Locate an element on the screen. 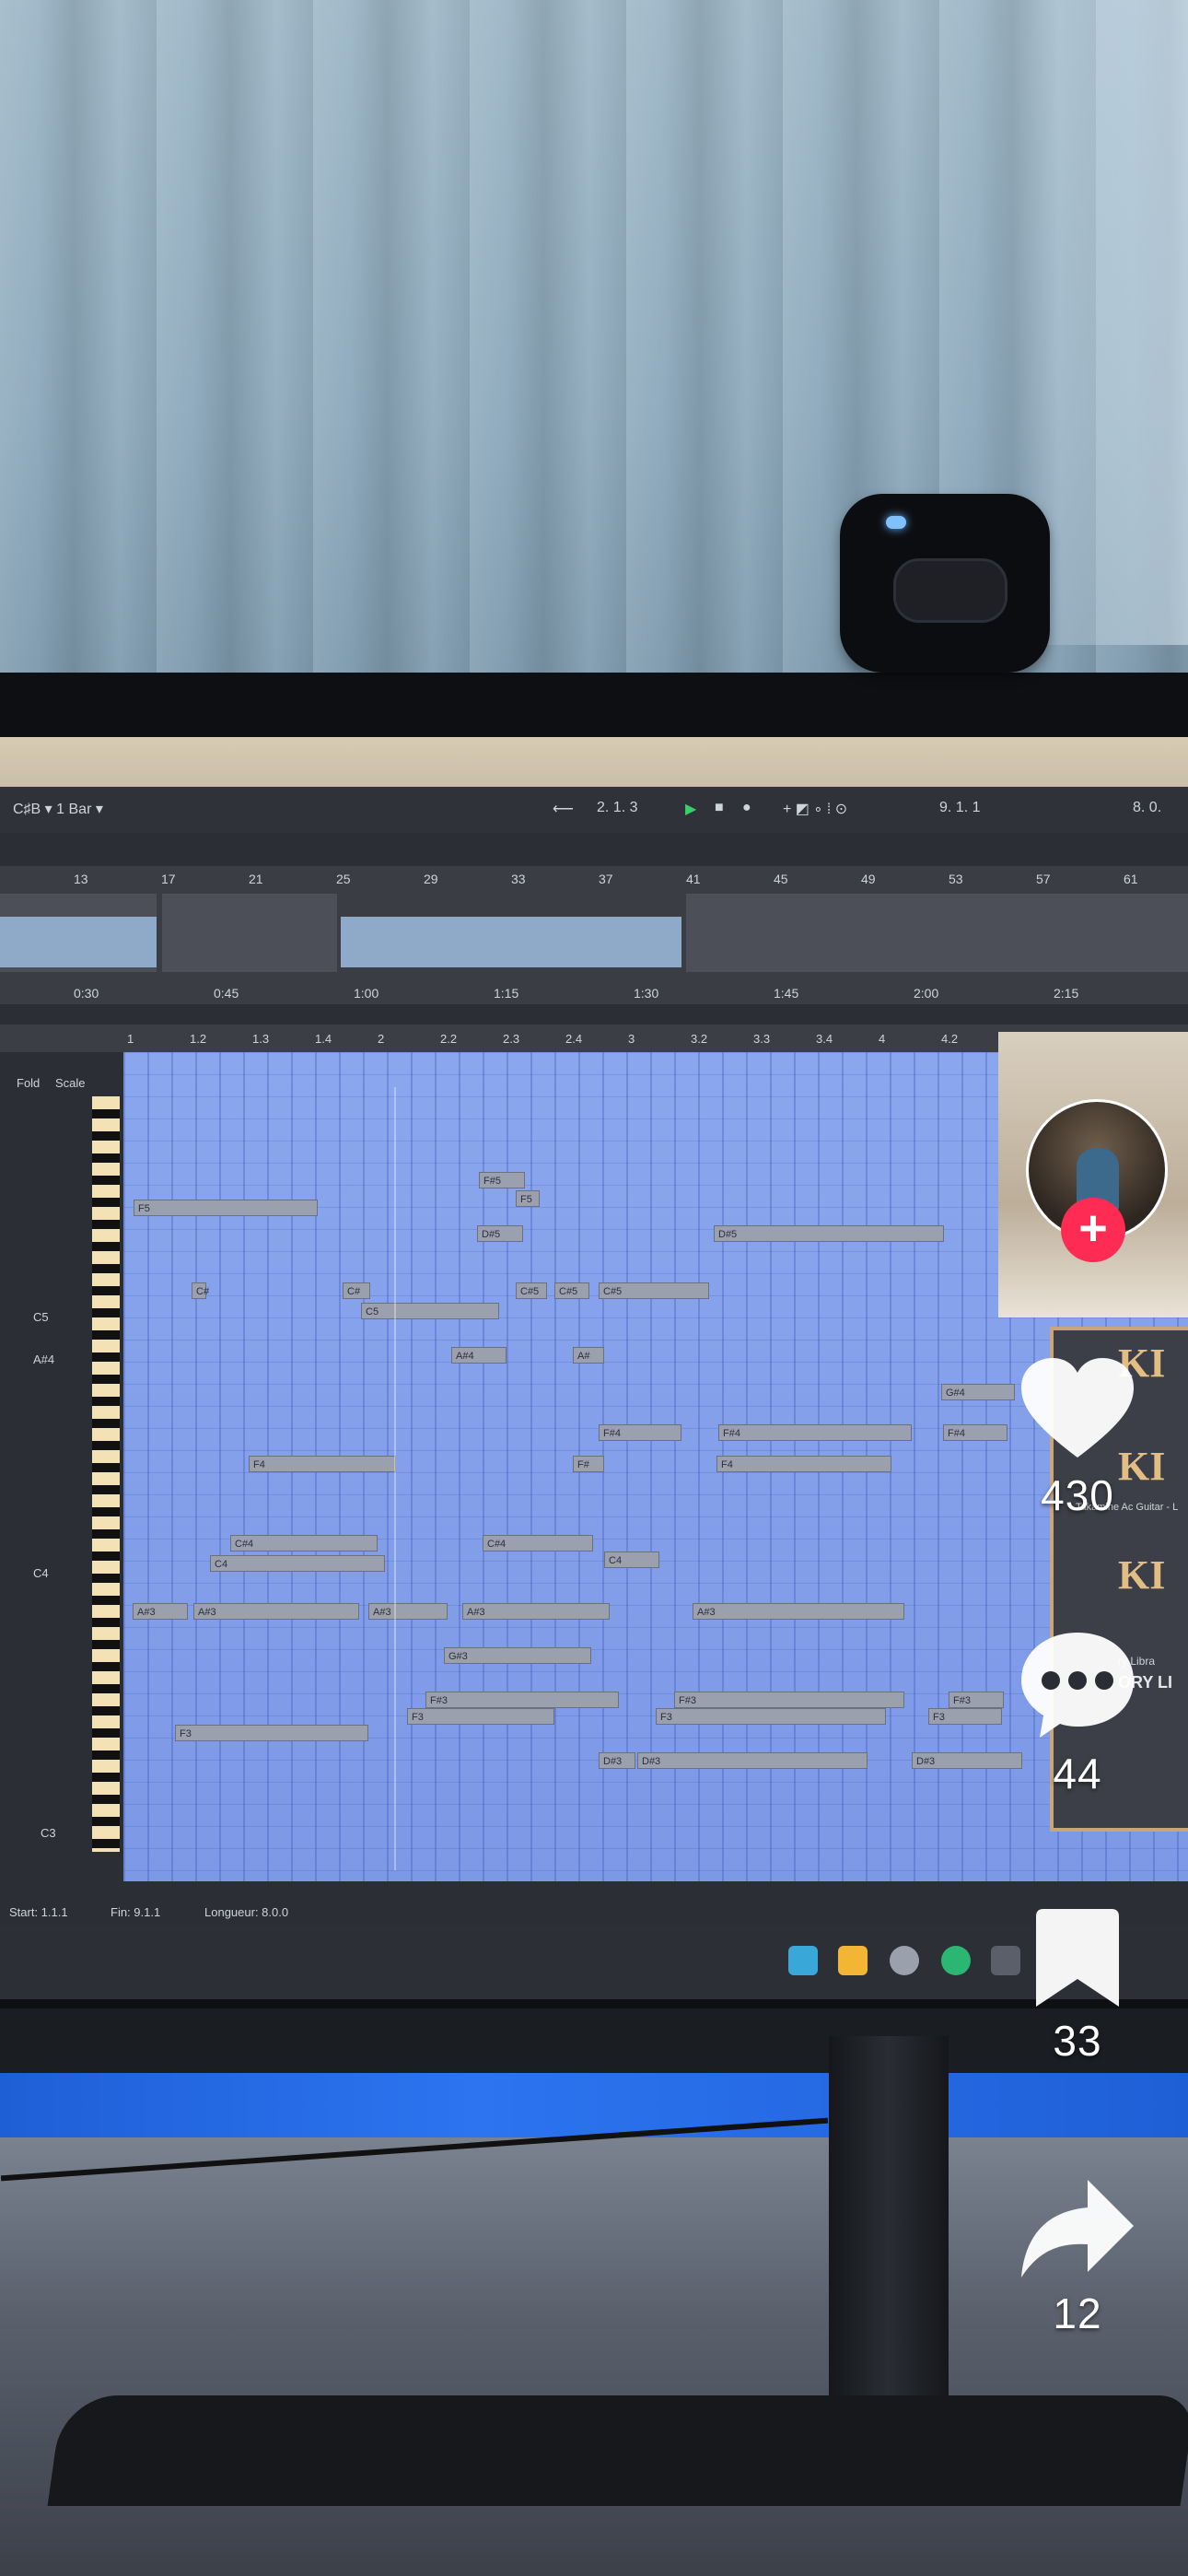 The image size is (1188, 2576). roll-ruler-mark: 3 is located at coordinates (631, 1039).